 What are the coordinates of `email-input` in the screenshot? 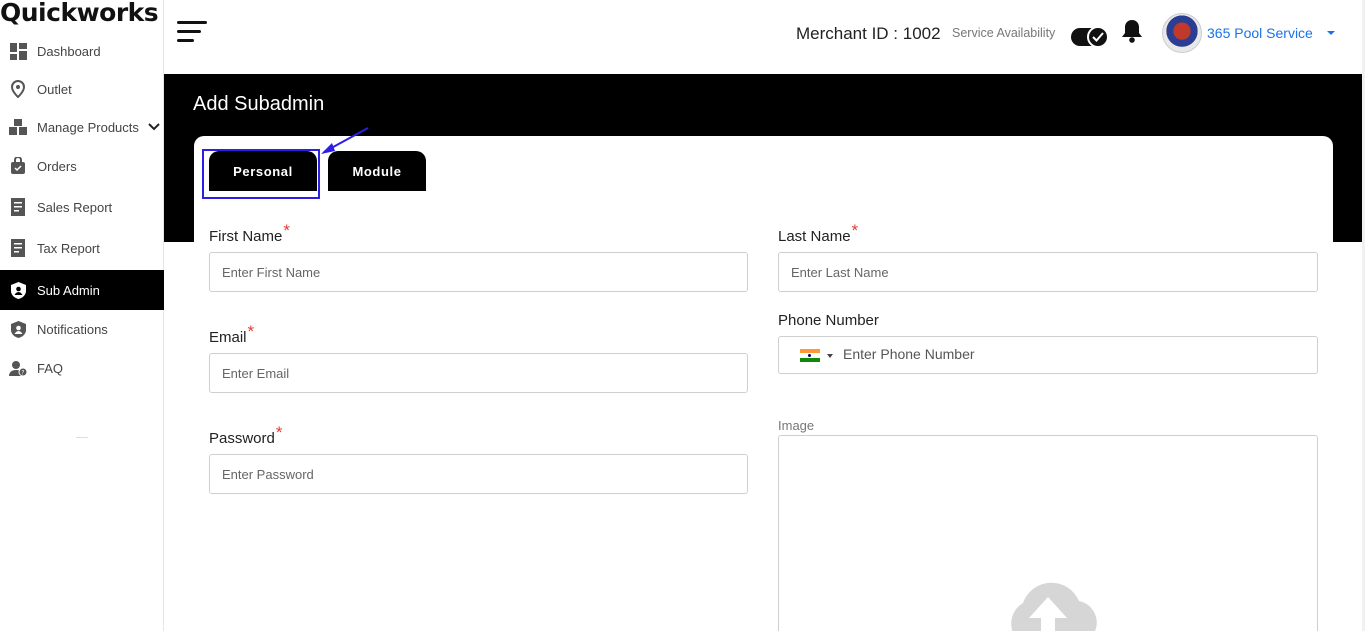 It's located at (478, 373).